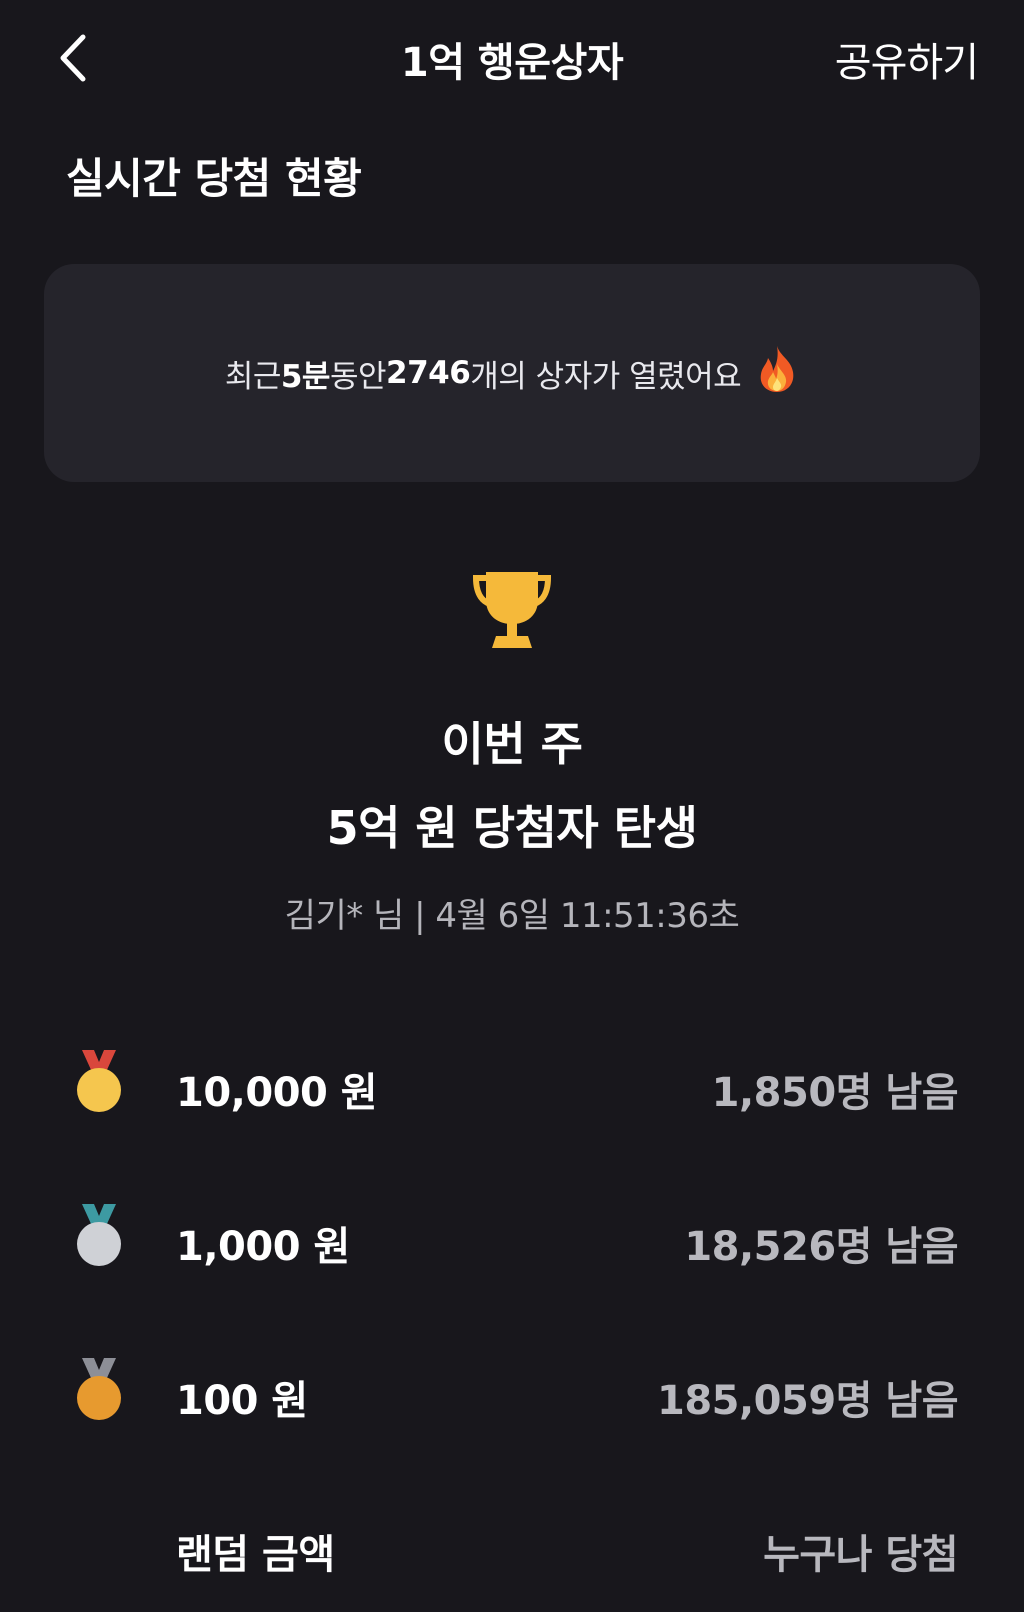 The width and height of the screenshot is (1024, 1612). Describe the element at coordinates (358, 376) in the screenshot. I see `stat-middle: 동안` at that location.